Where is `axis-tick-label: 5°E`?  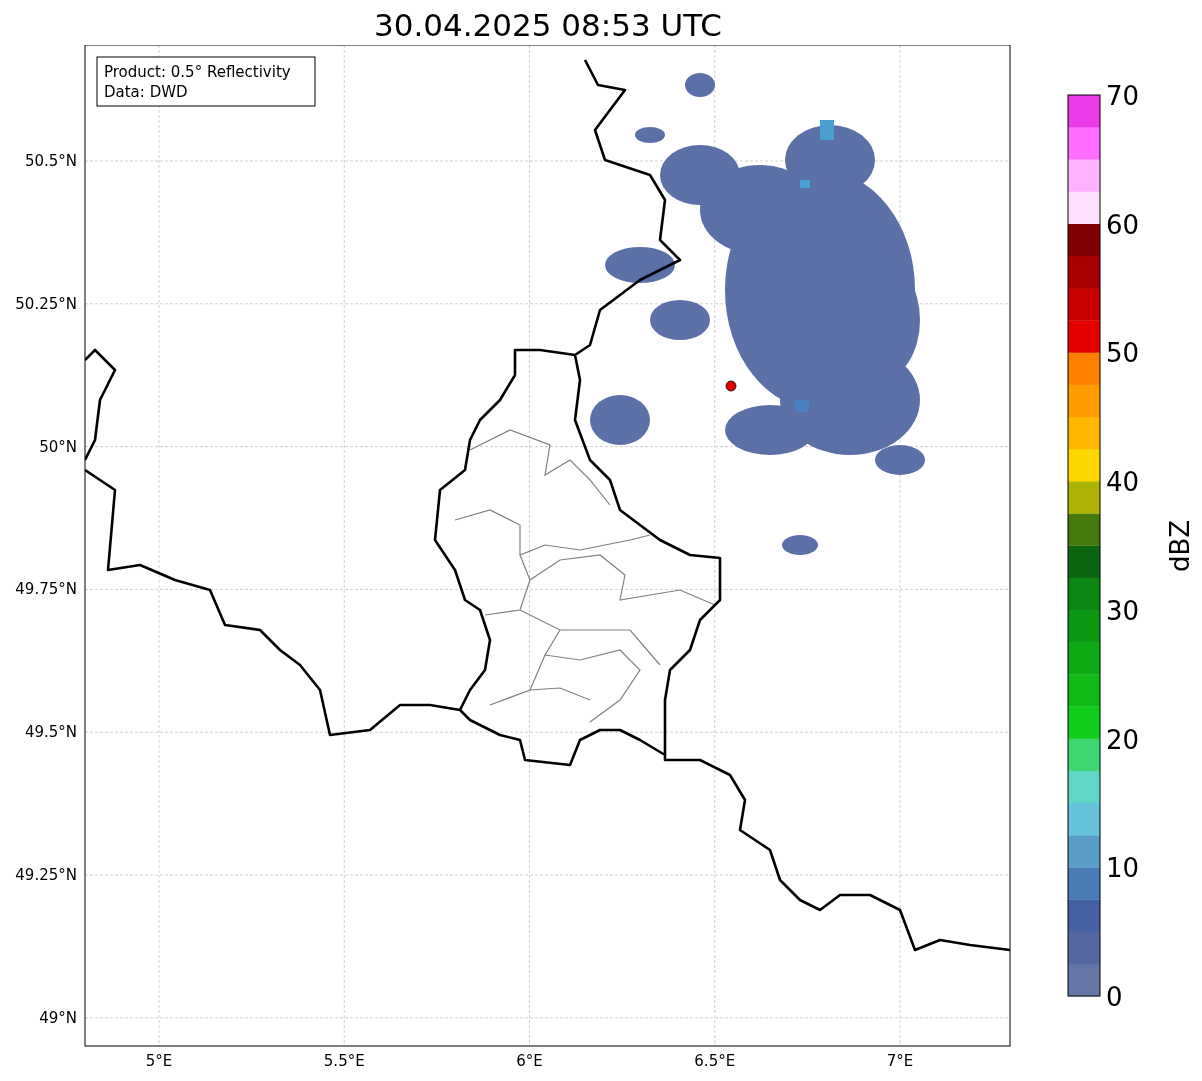 axis-tick-label: 5°E is located at coordinates (159, 1061).